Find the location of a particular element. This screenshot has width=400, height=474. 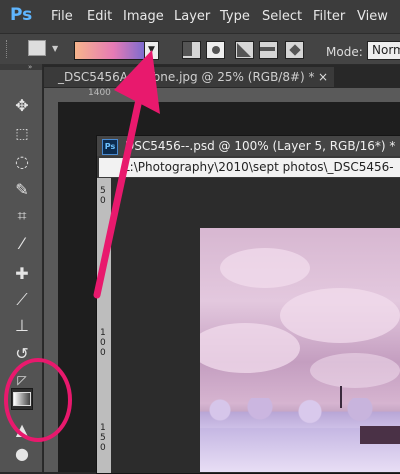

treeline is located at coordinates (300, 413).